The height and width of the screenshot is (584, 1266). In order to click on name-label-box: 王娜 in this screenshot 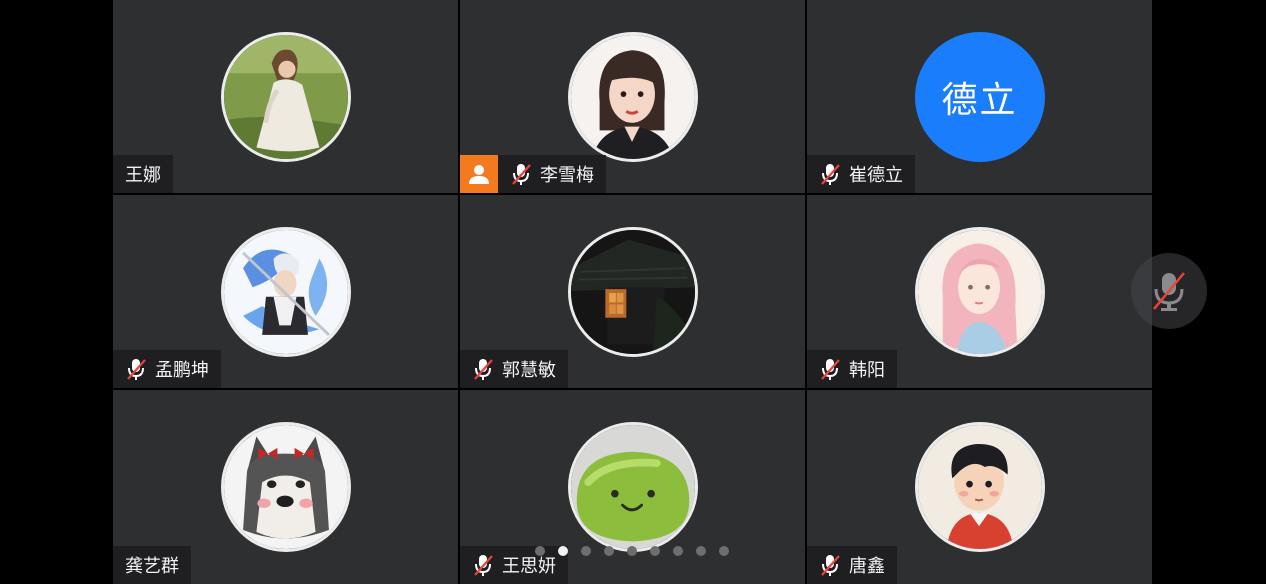, I will do `click(143, 174)`.